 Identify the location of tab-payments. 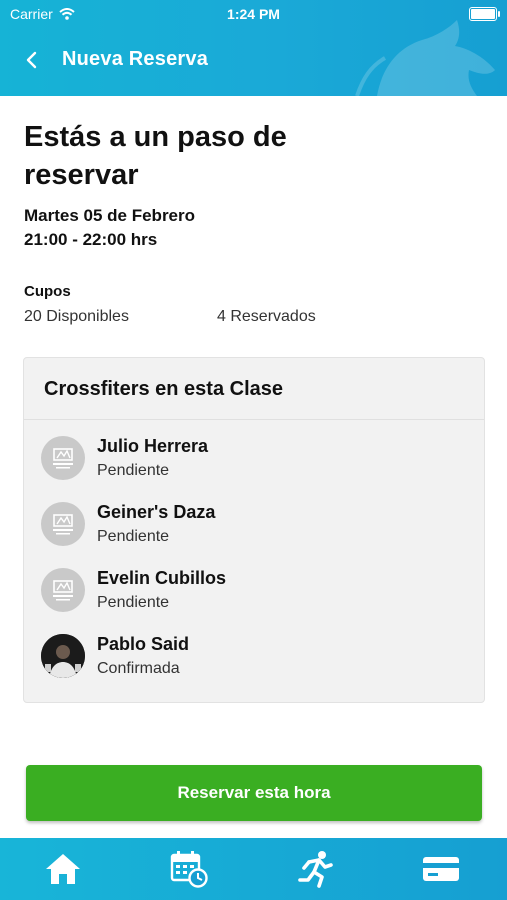
(441, 869).